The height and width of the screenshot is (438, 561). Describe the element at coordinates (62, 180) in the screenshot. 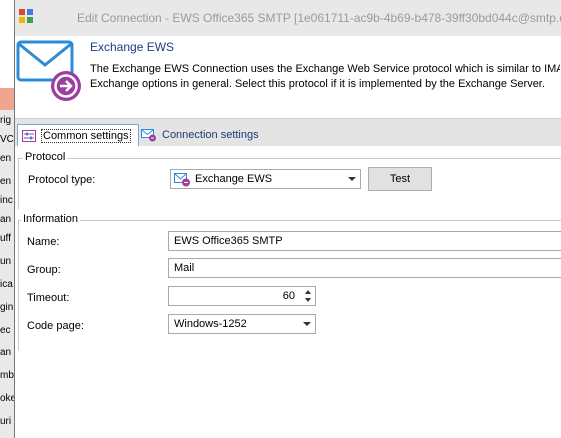

I see `protocol-type-label: Protocol type:` at that location.